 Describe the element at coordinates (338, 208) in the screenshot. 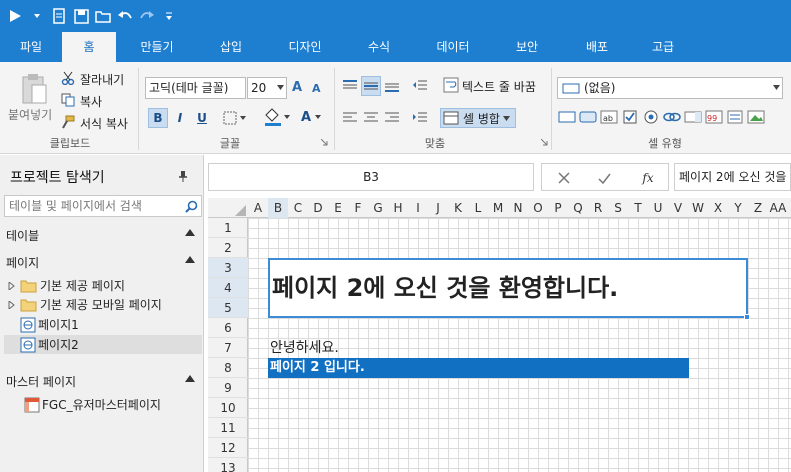

I see `column-header-cell: E` at that location.